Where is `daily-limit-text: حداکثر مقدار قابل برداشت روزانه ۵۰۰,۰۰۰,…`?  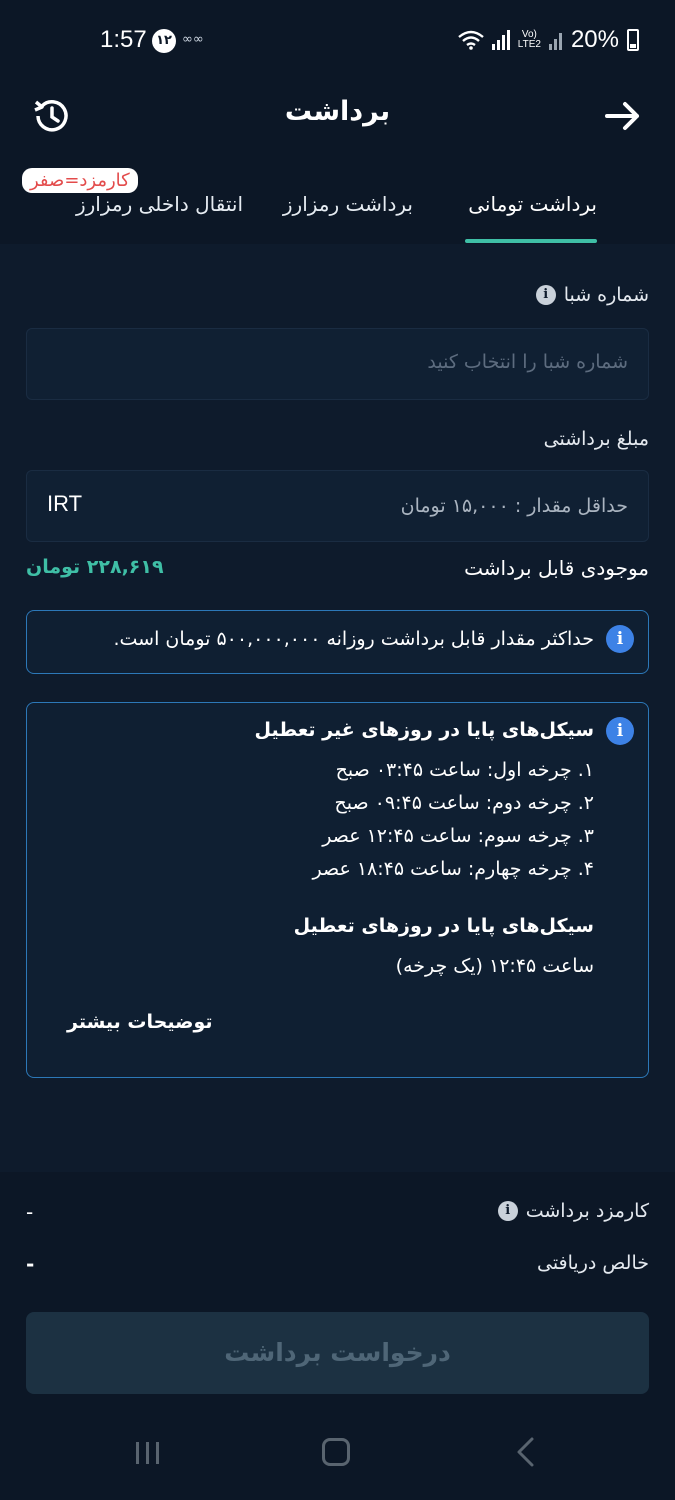
daily-limit-text: حداکثر مقدار قابل برداشت روزانه ۵۰۰,۰۰۰,… is located at coordinates (353, 639).